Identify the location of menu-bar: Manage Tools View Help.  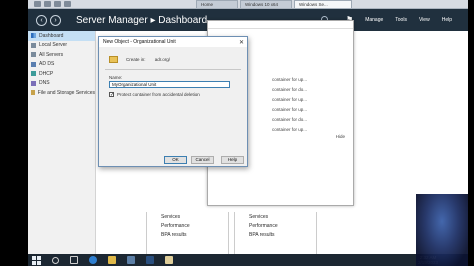
(416, 20).